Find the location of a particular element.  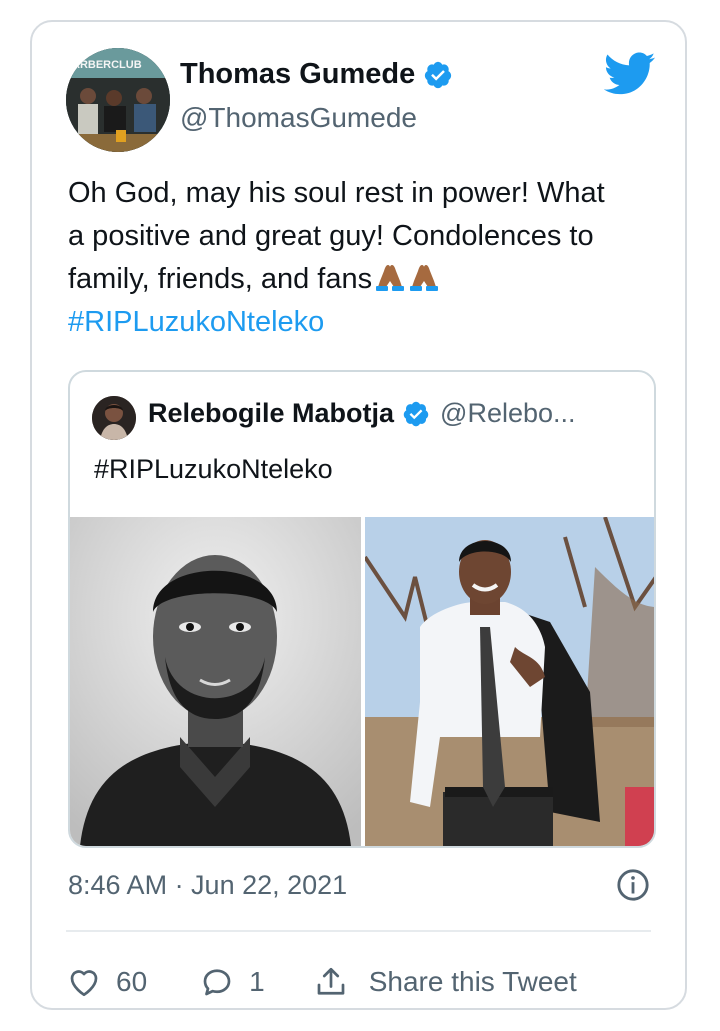

tweet-text-line: Oh God, may his soul rest in power! What is located at coordinates (336, 193).